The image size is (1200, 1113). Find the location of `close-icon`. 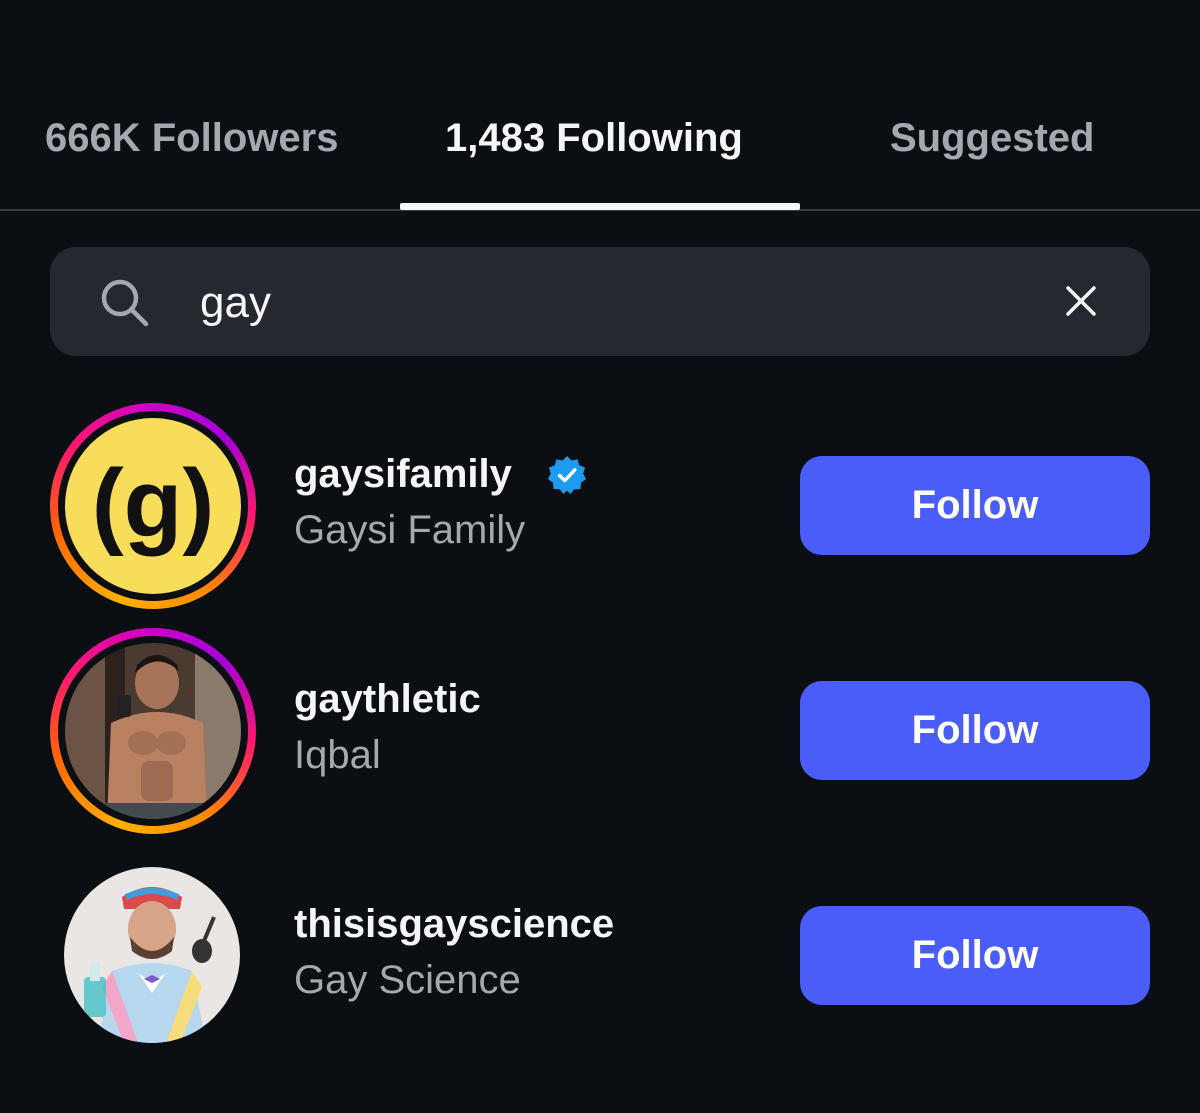

close-icon is located at coordinates (1081, 301).